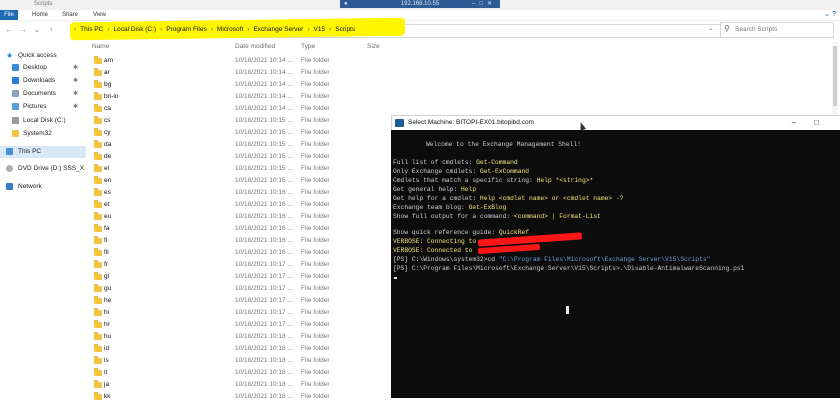 The width and height of the screenshot is (840, 403). Describe the element at coordinates (108, 216) in the screenshot. I see `file-name: eu` at that location.